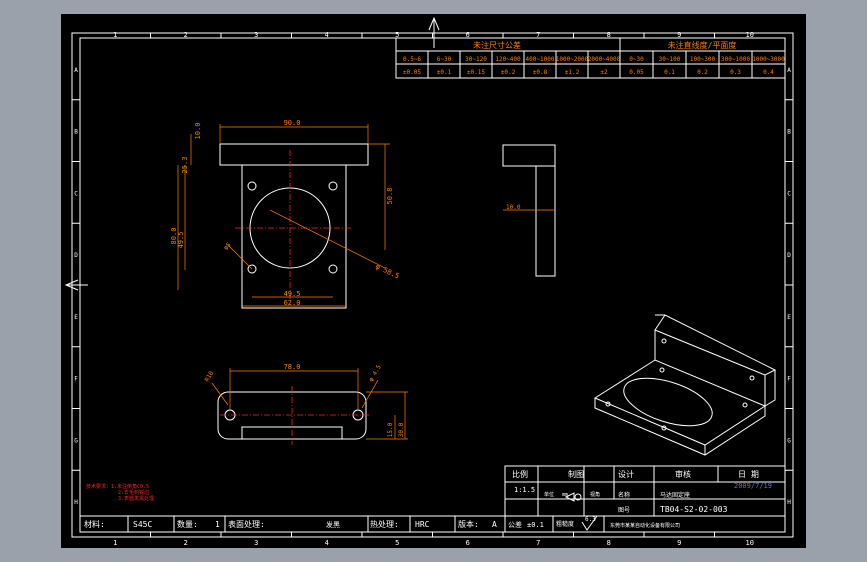 The image size is (867, 562). What do you see at coordinates (187, 524) in the screenshot?
I see `qty-label: 数量:` at bounding box center [187, 524].